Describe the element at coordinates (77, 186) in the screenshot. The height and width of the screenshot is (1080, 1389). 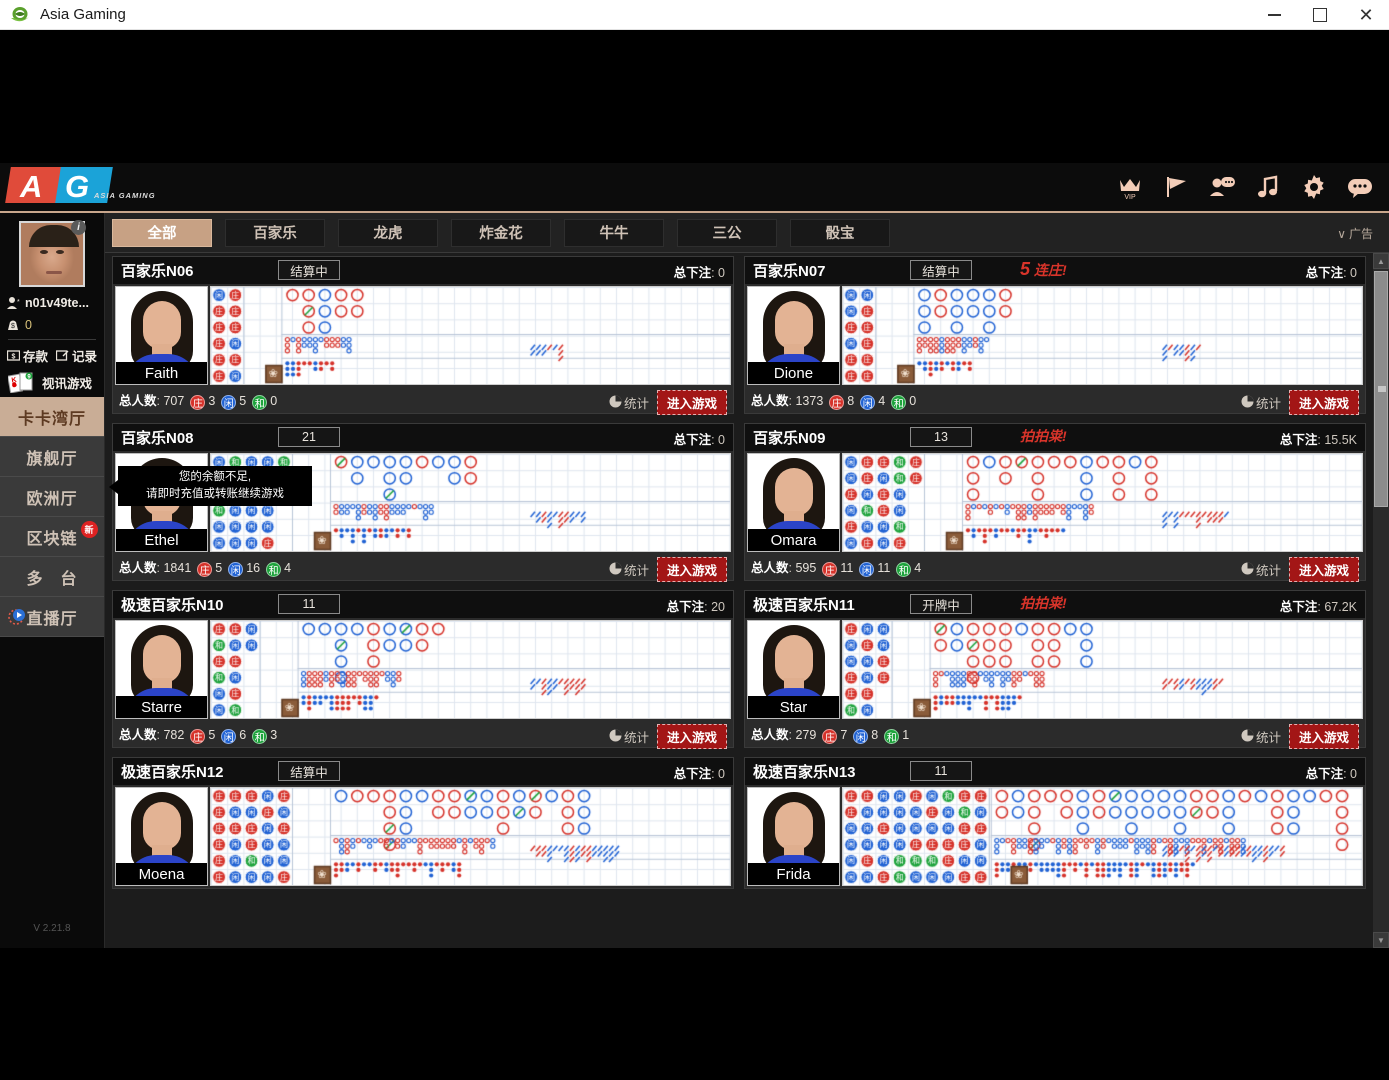
I see `logo-letter-g: G` at that location.